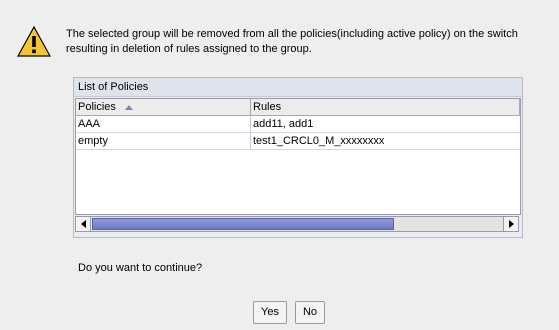 This screenshot has height=330, width=559. I want to click on yes-button: Yes, so click(270, 312).